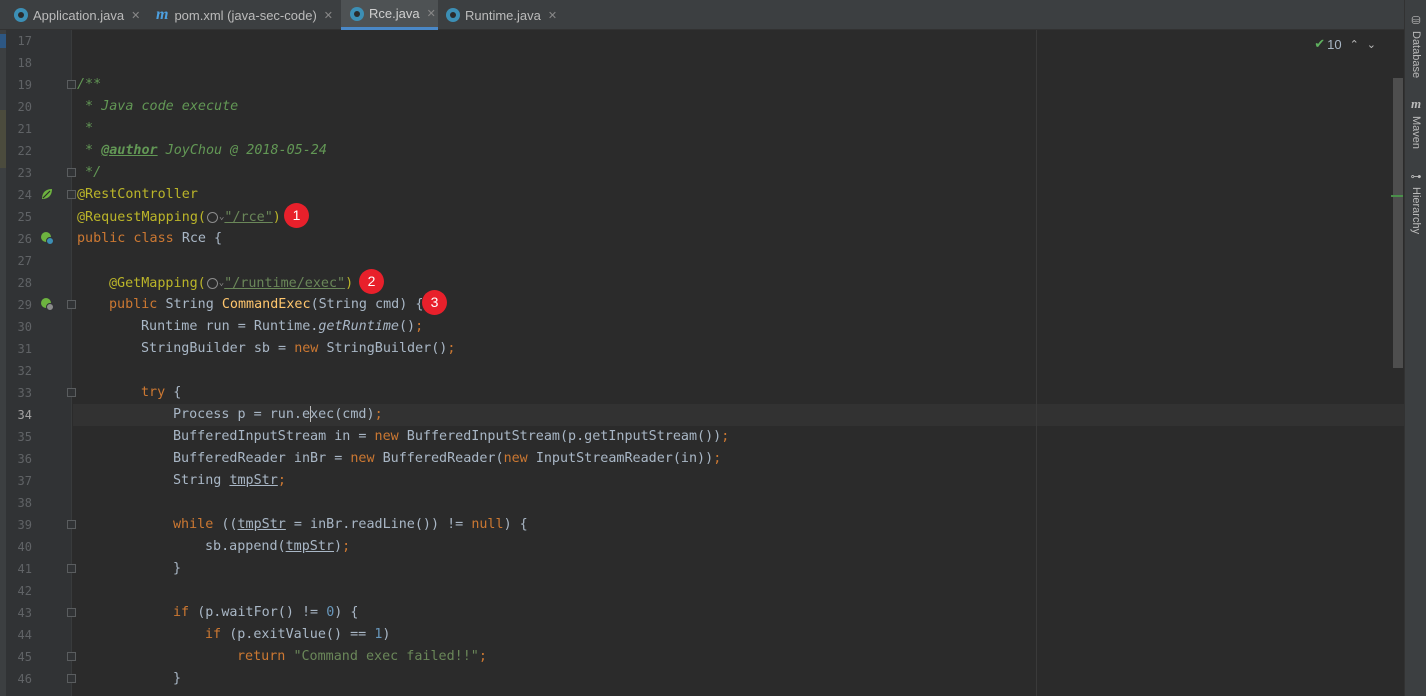  I want to click on line-number: 46, so click(24, 679).